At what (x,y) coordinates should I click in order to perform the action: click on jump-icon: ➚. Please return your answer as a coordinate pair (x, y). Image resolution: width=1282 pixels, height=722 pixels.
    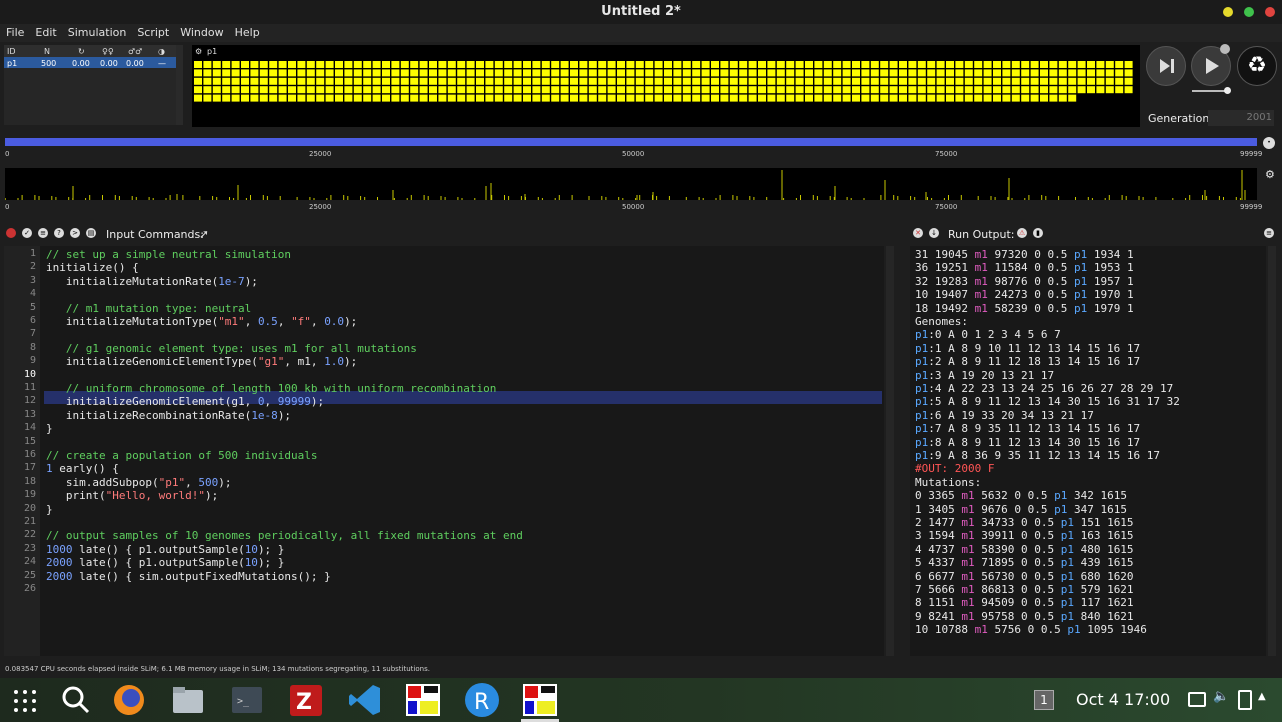
    Looking at the image, I should click on (204, 234).